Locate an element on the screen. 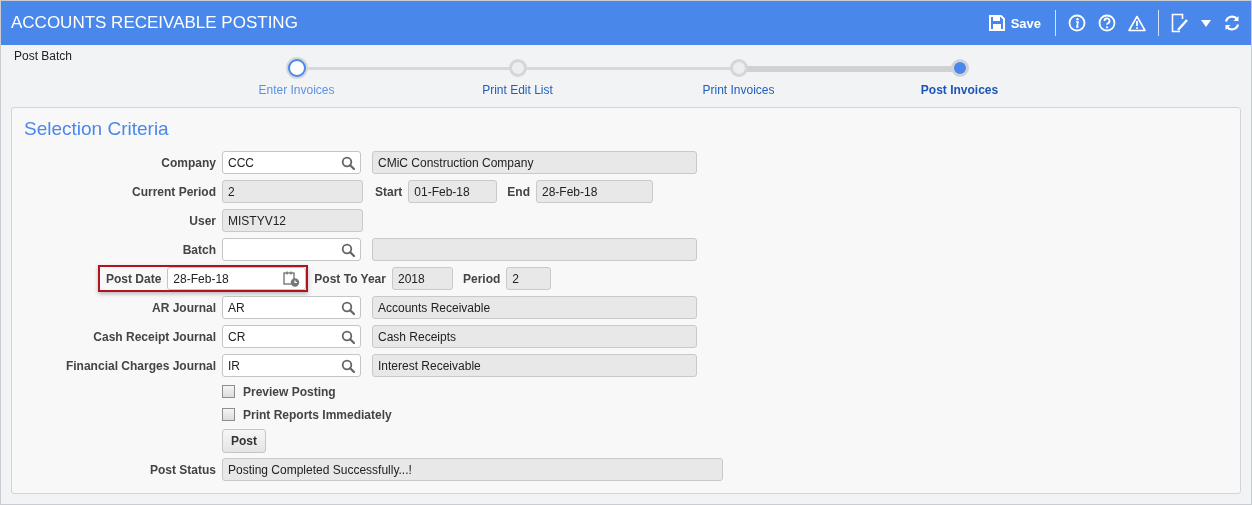 The width and height of the screenshot is (1252, 505). refresh-icon is located at coordinates (1232, 23).